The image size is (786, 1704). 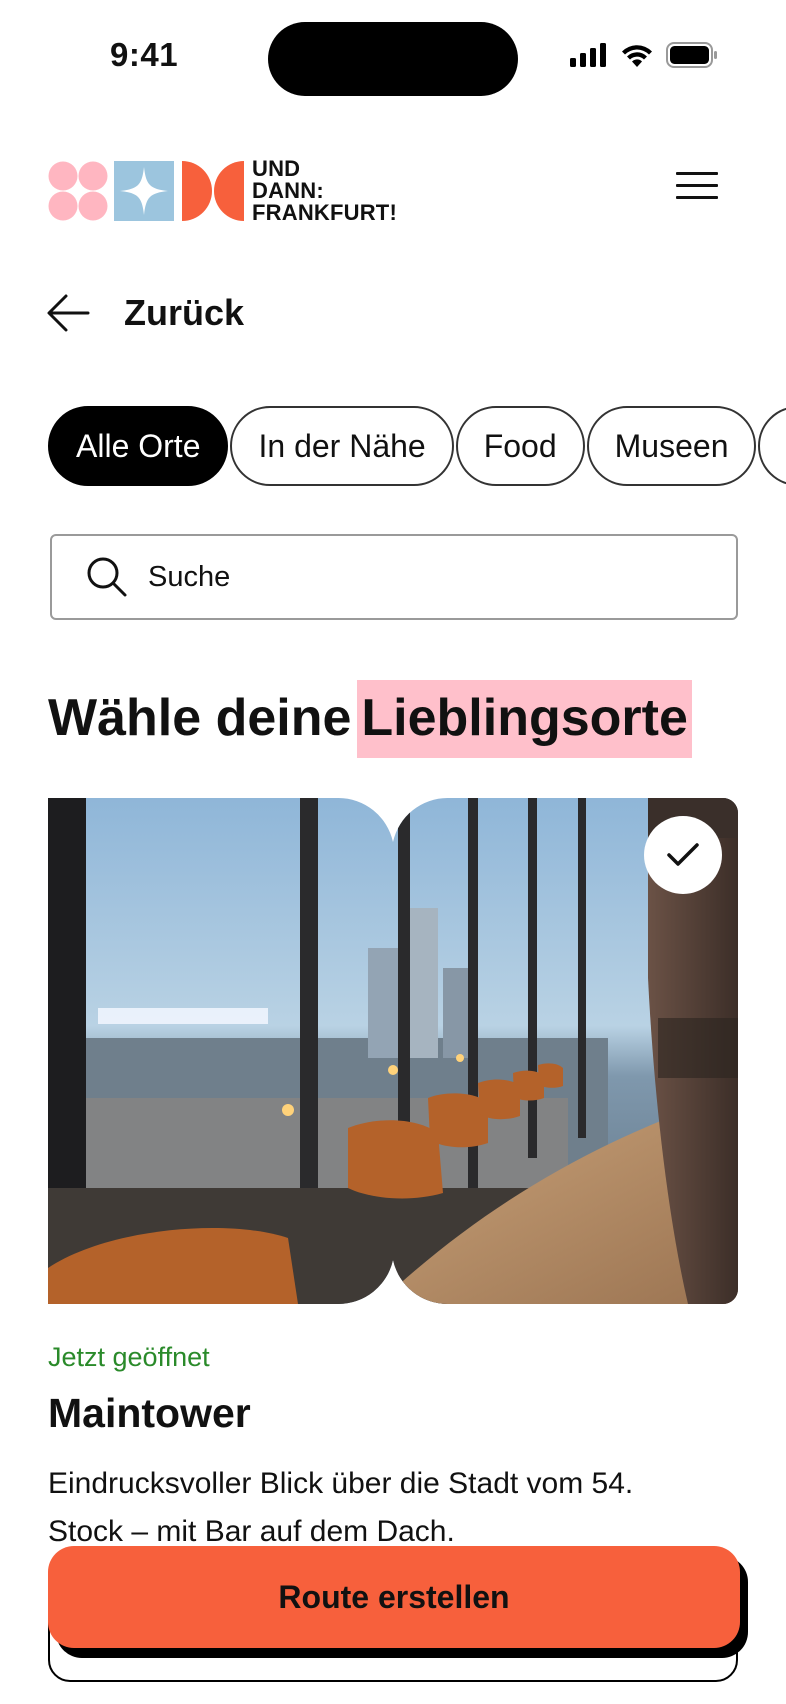 What do you see at coordinates (138, 446) in the screenshot?
I see `filter-chip-alle-orte: Alle Orte` at bounding box center [138, 446].